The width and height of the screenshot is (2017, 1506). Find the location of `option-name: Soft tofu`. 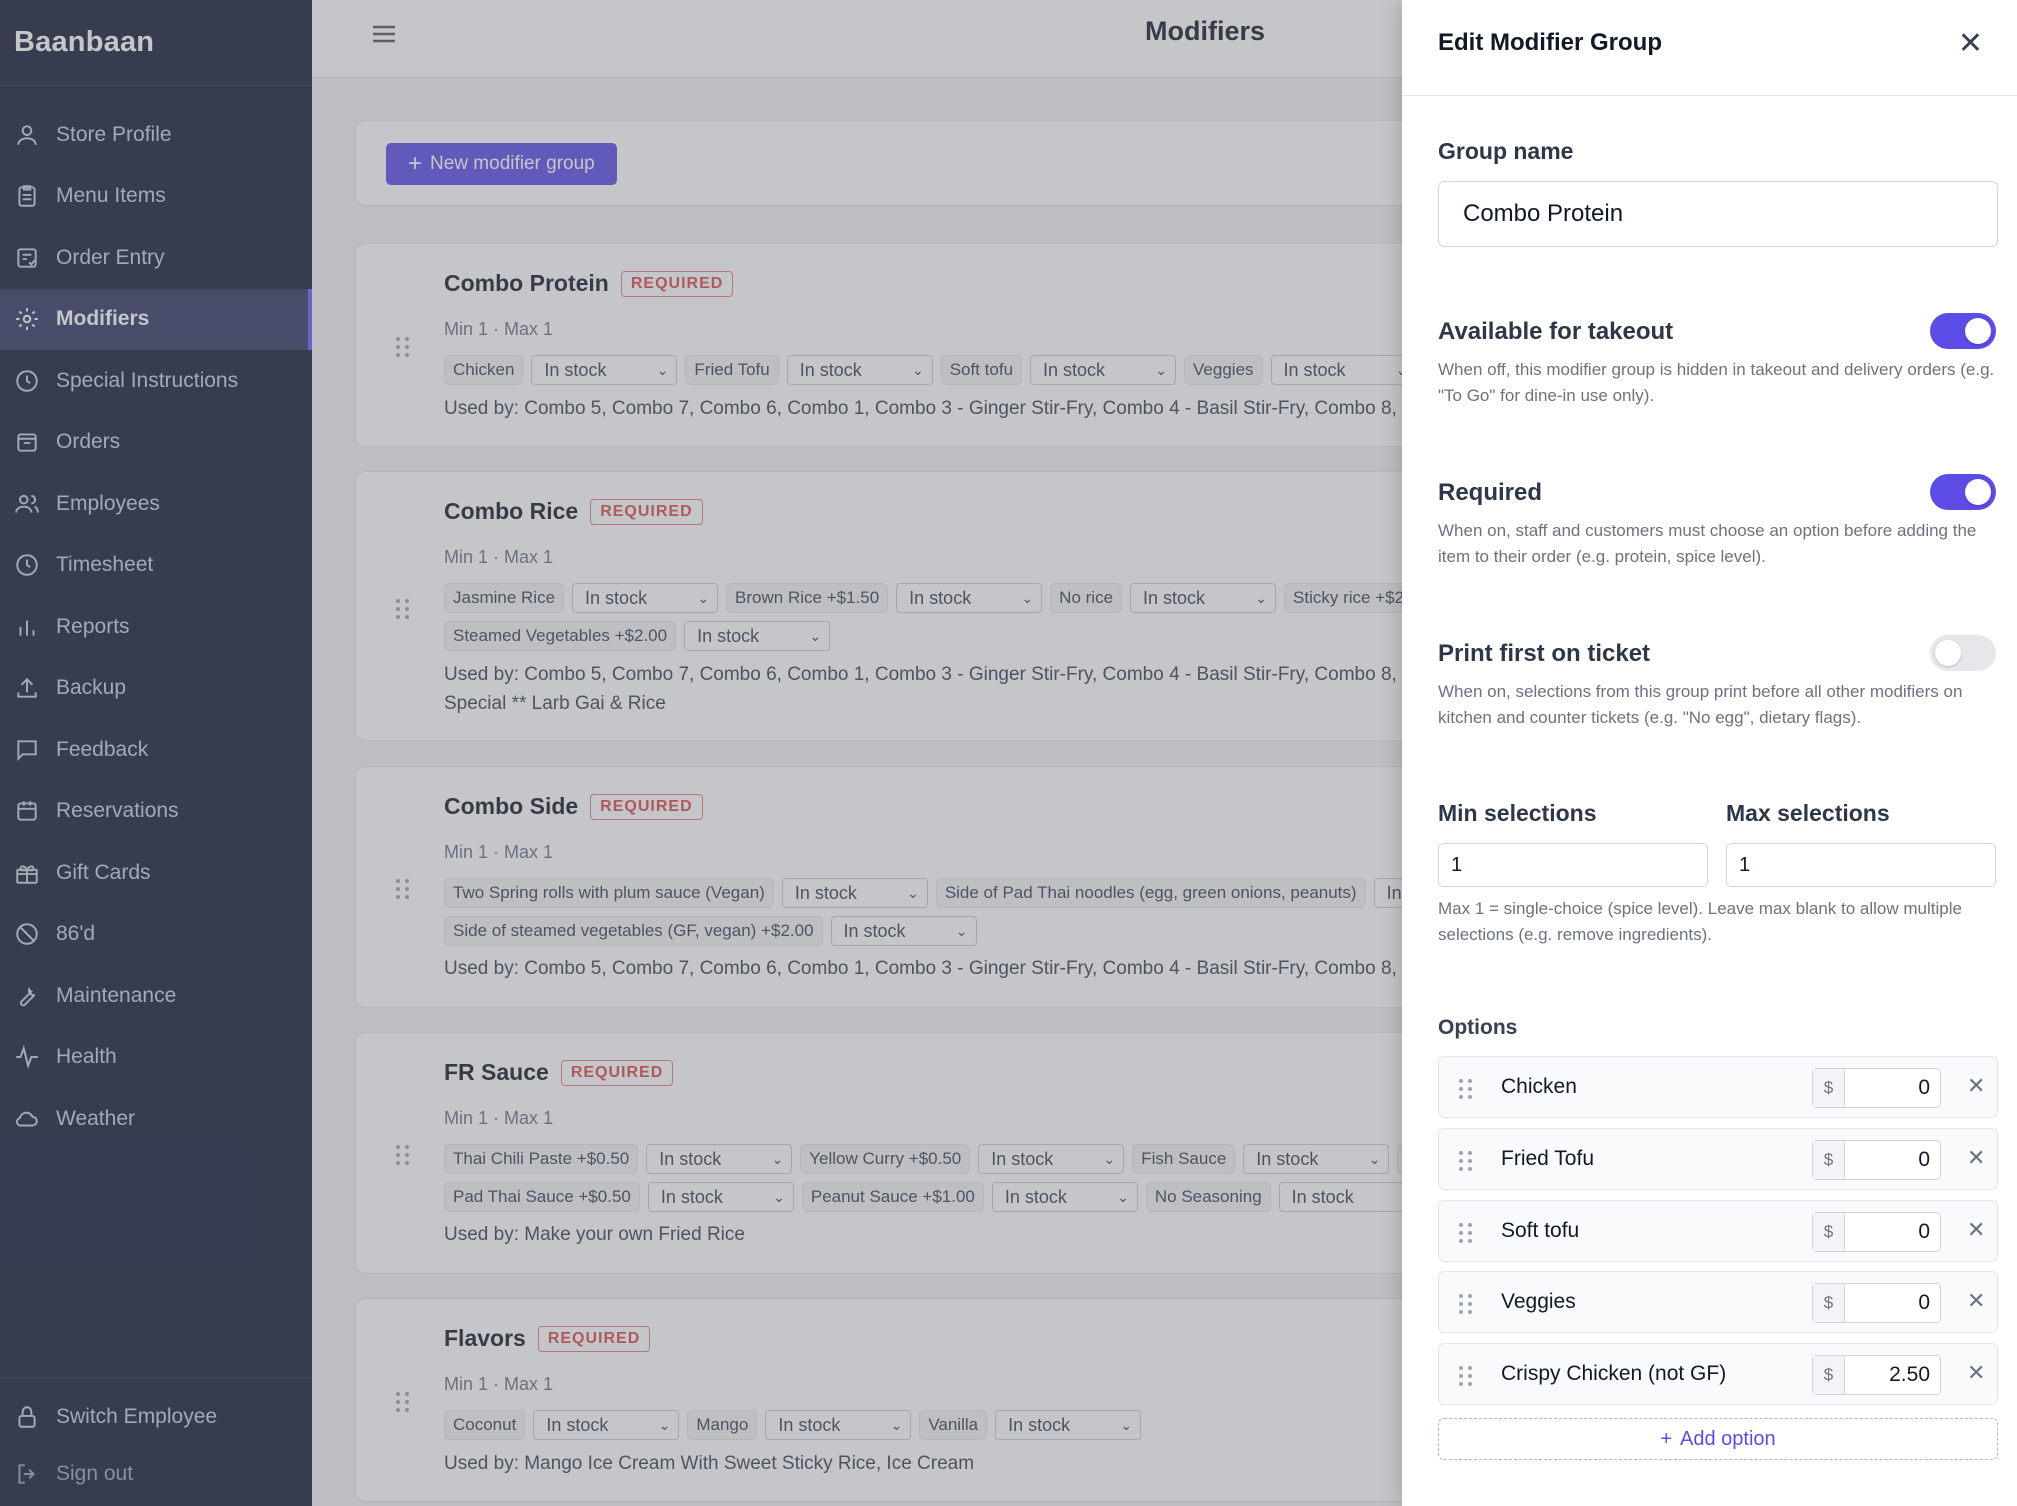

option-name: Soft tofu is located at coordinates (1540, 1231).